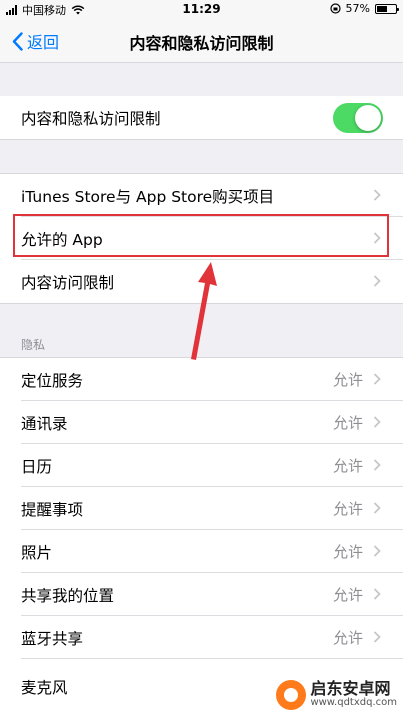  I want to click on orientation-lock-icon, so click(335, 8).